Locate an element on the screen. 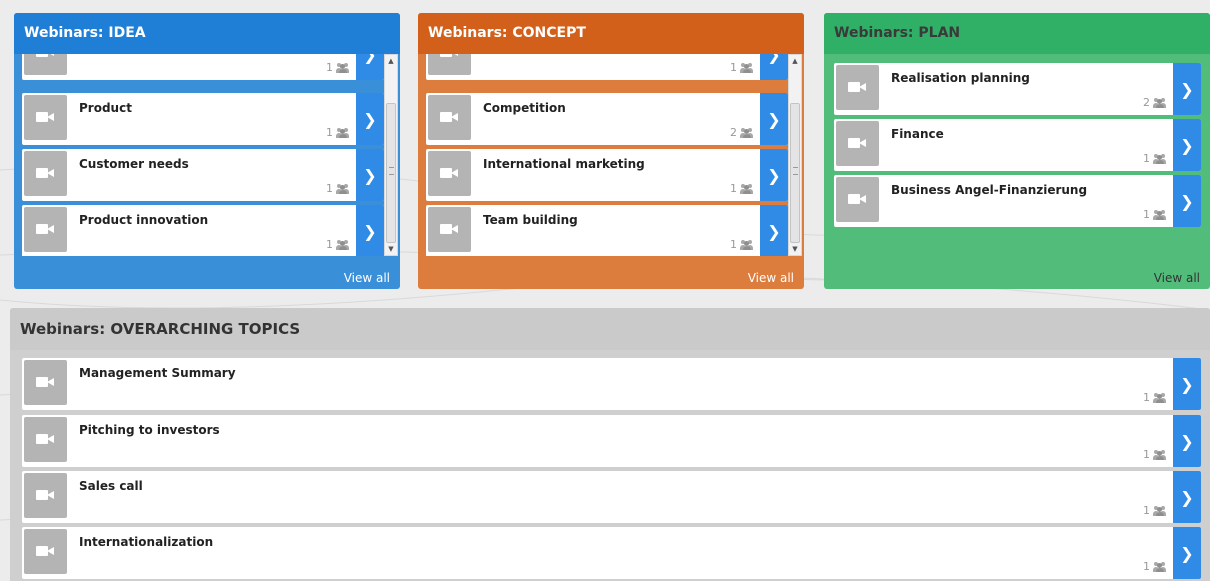 This screenshot has width=1210, height=581. list-item: International marketing 1 ❯ is located at coordinates (607, 175).